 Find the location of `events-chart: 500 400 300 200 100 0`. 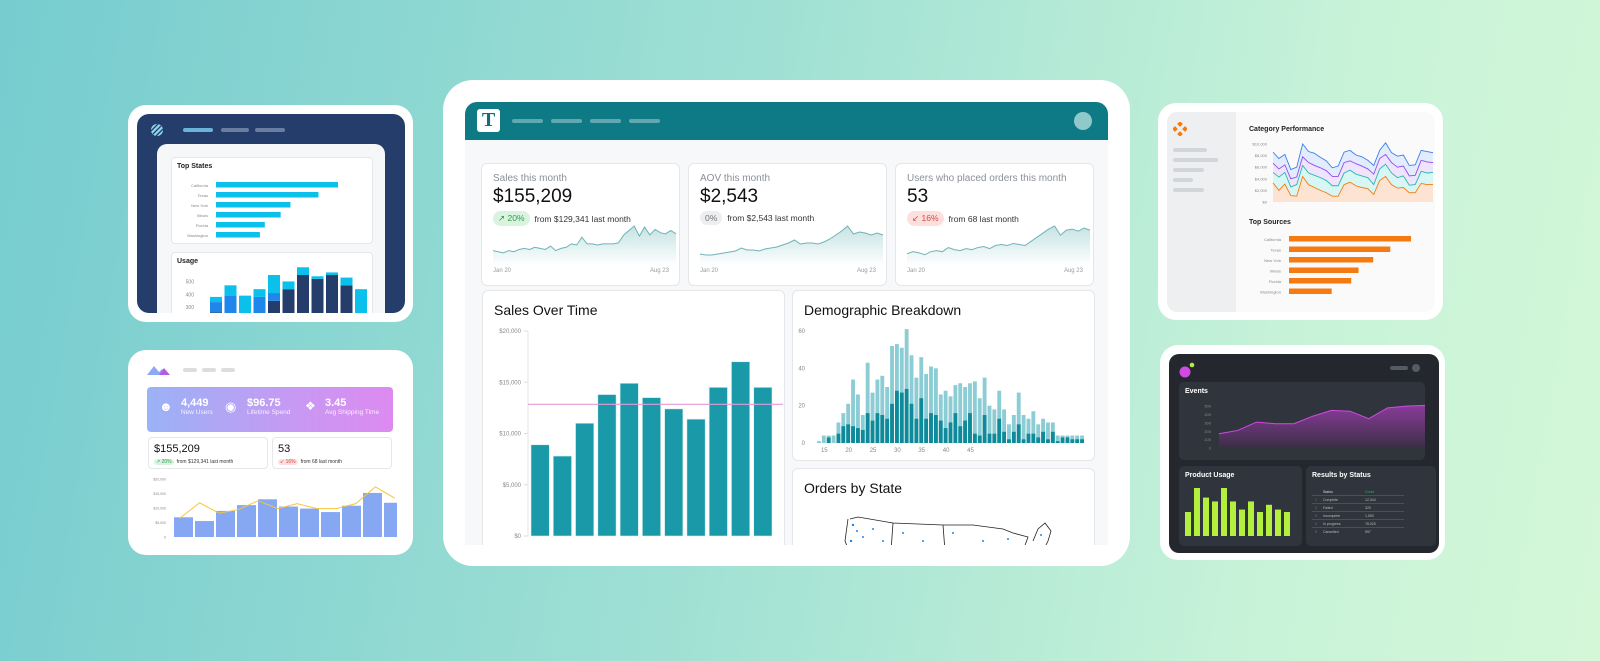

events-chart: 500 400 300 200 100 0 is located at coordinates (1314, 427).